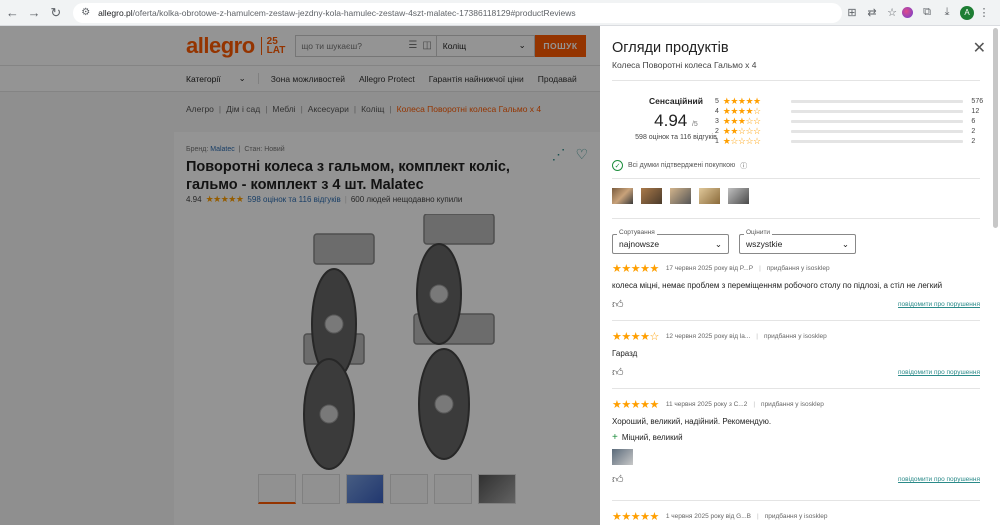 This screenshot has height=525, width=1000. I want to click on rating-filter-value: wszystkie, so click(764, 244).